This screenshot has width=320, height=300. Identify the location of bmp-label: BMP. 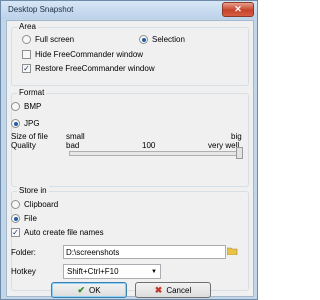
(33, 106).